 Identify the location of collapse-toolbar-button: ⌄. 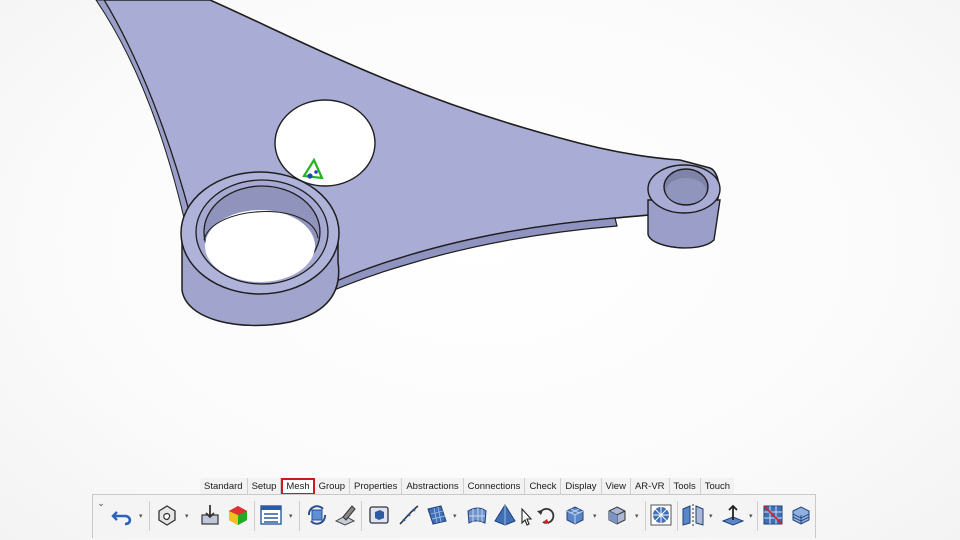
(101, 503).